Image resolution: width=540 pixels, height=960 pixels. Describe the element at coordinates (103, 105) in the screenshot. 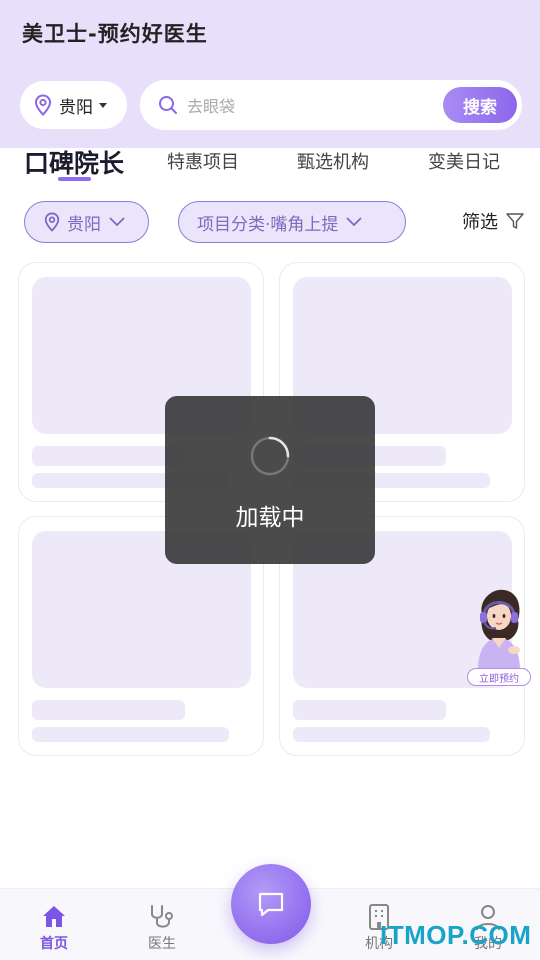

I see `caret-down-icon` at that location.